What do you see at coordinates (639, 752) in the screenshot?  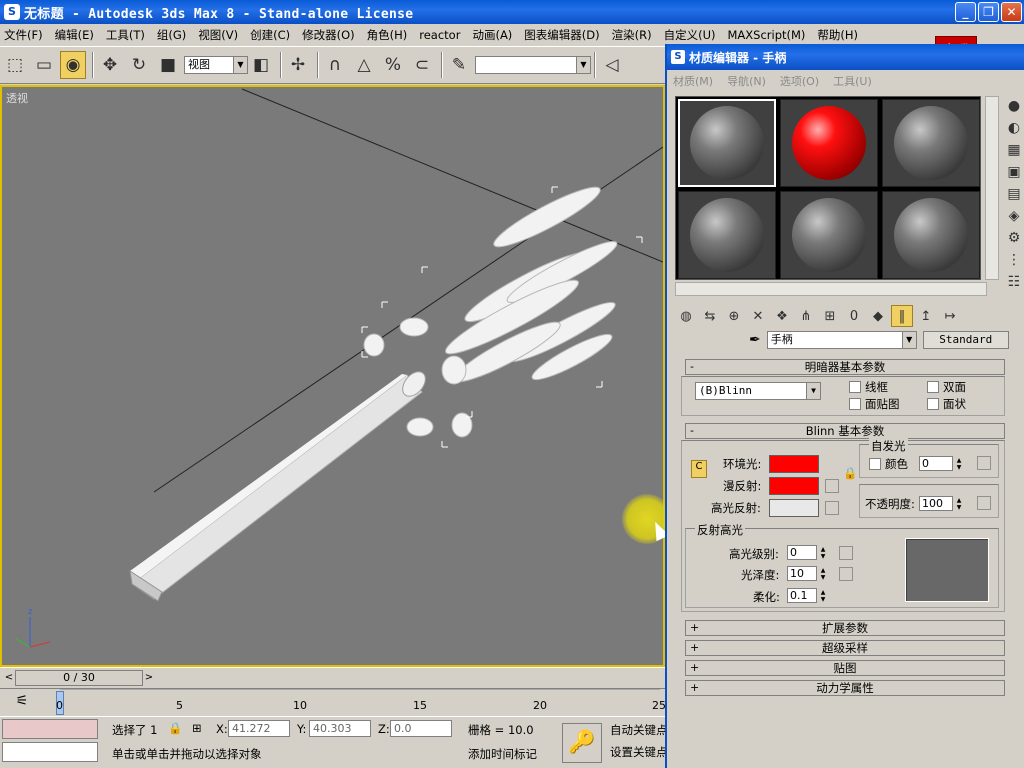 I see `set-key-button: 设置关键点` at bounding box center [639, 752].